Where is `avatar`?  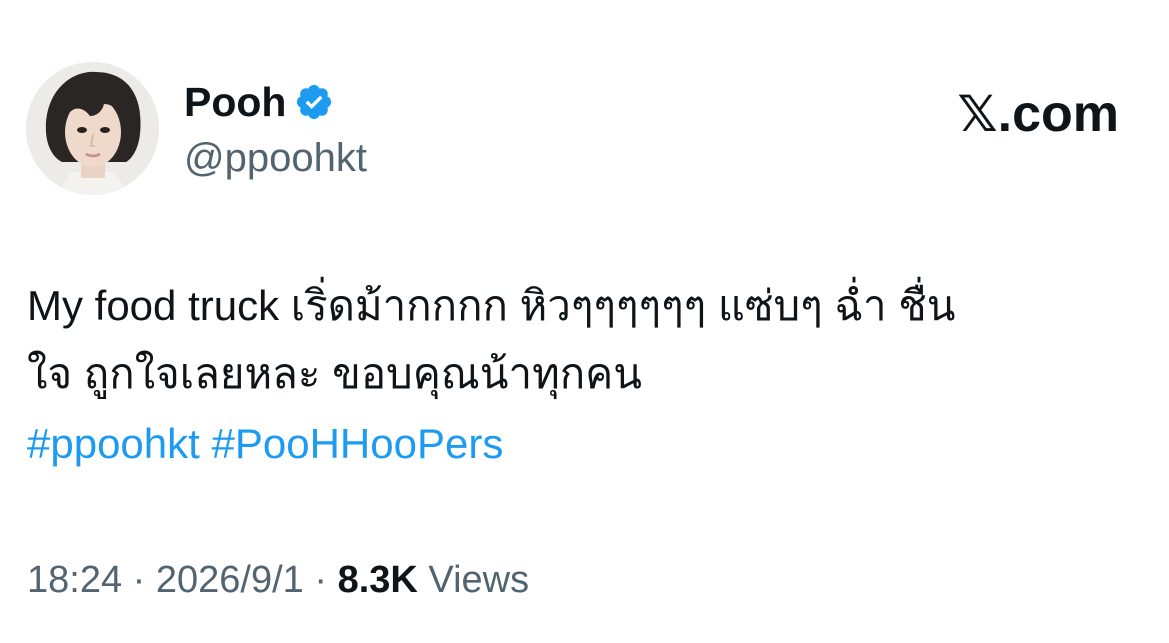
avatar is located at coordinates (92, 128).